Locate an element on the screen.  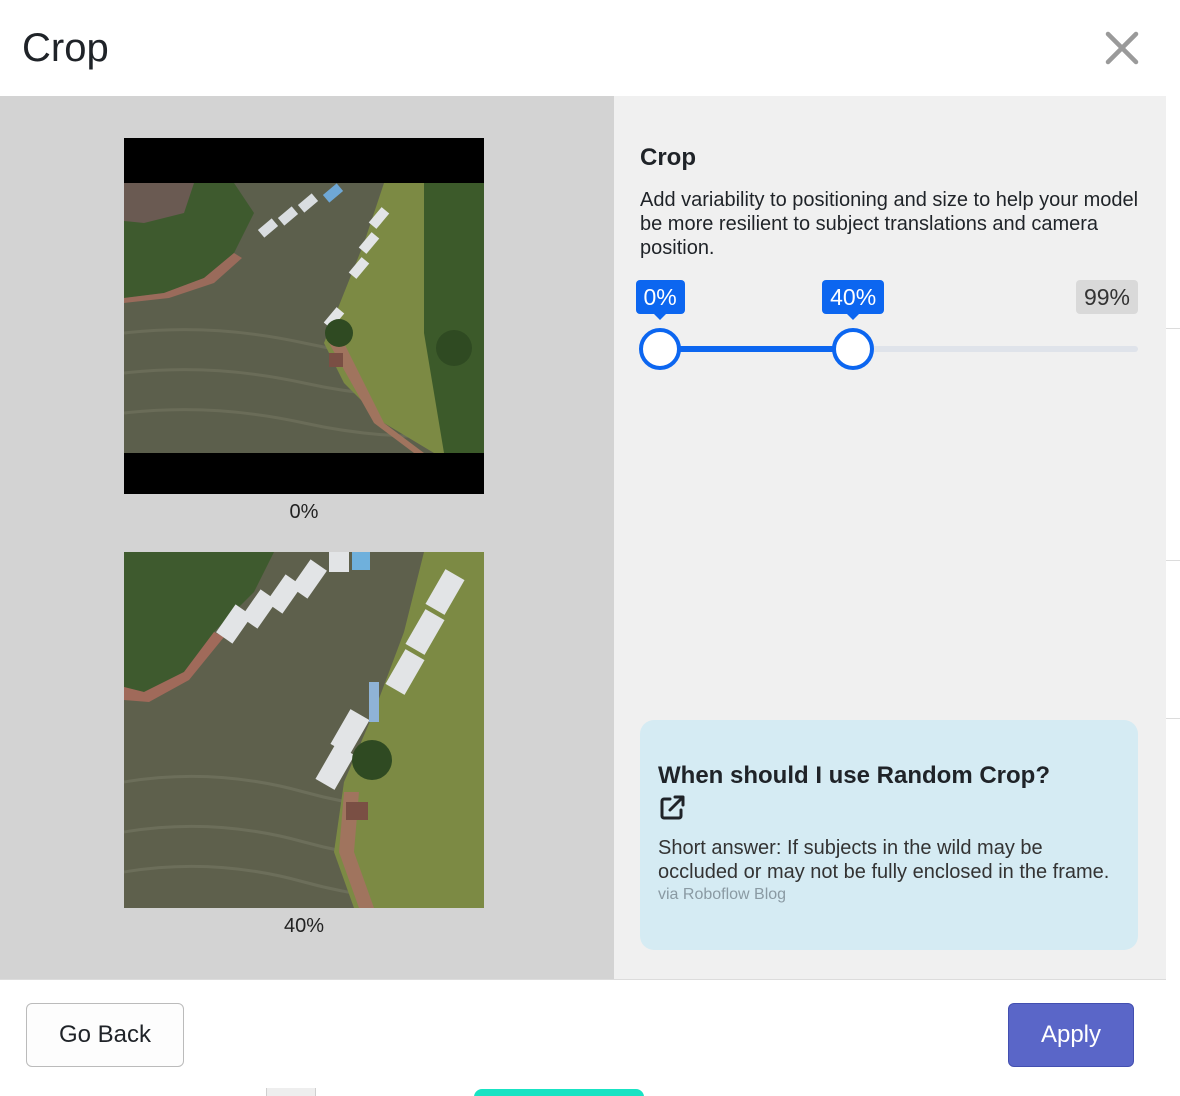
preview-0-percent: 0% is located at coordinates (304, 331).